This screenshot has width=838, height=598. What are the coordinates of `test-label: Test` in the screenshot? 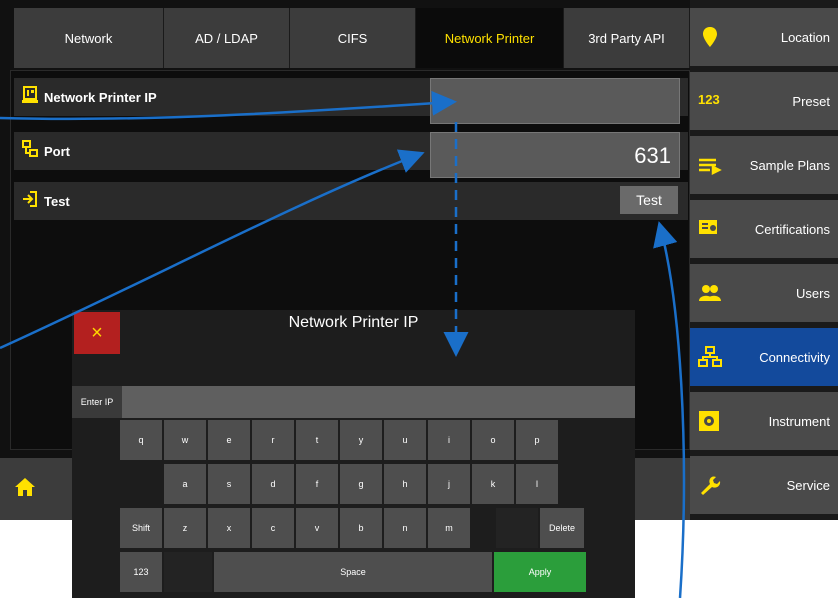 It's located at (57, 201).